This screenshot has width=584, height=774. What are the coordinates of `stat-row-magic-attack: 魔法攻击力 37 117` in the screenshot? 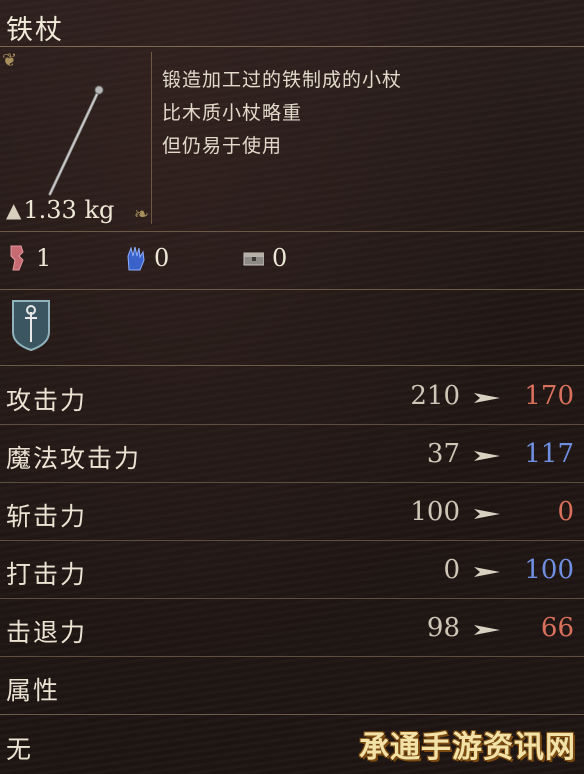 It's located at (292, 454).